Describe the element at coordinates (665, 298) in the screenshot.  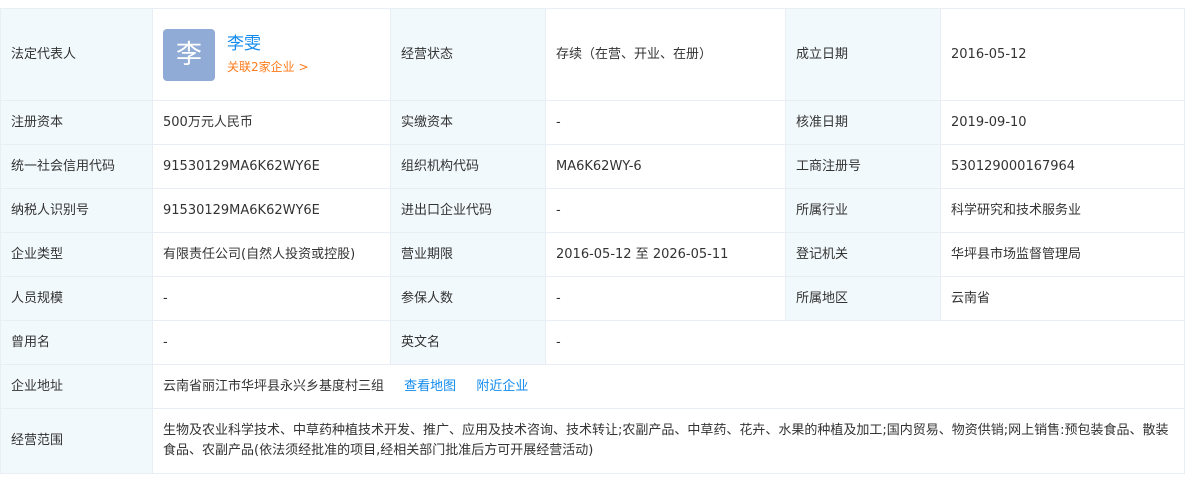
I see `insured-count-value: -` at that location.